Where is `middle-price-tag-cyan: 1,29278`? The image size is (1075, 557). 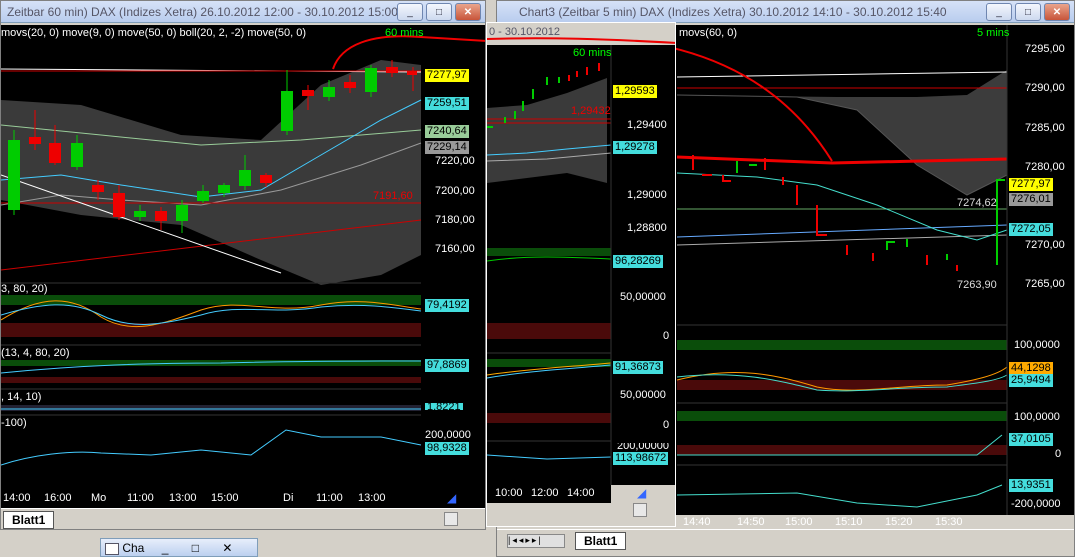
middle-price-tag-cyan: 1,29278 is located at coordinates (635, 147).